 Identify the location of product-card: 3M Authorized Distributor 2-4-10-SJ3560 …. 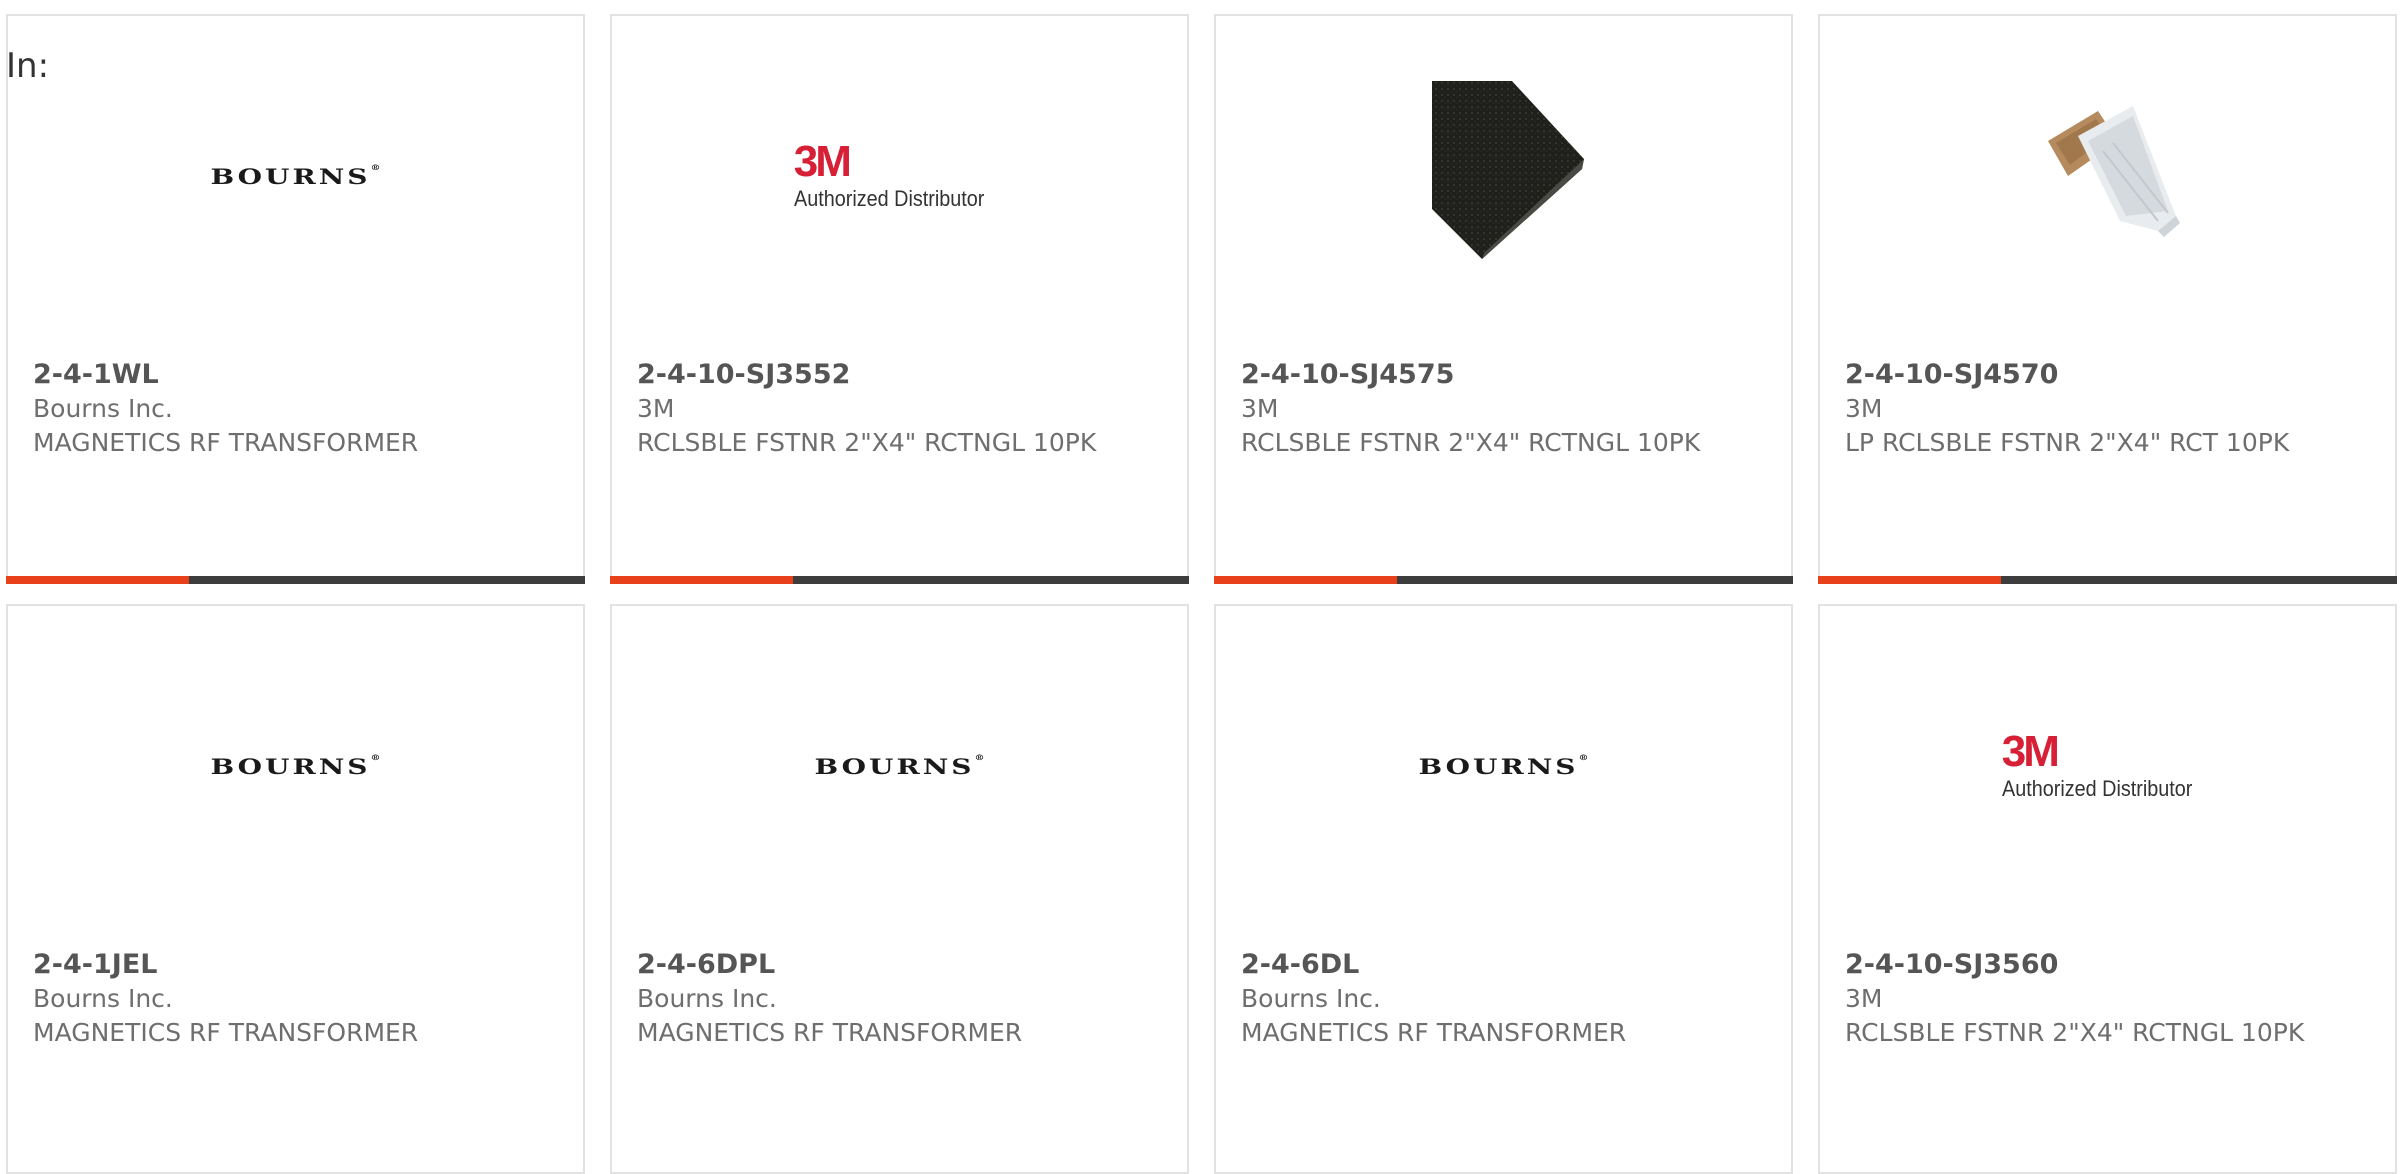
(2107, 889).